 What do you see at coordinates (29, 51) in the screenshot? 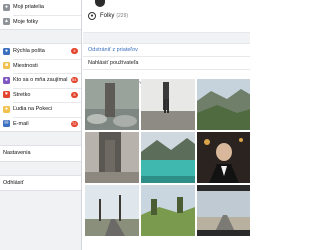
I see `sidebar-item-label: Rýchla pošta` at bounding box center [29, 51].